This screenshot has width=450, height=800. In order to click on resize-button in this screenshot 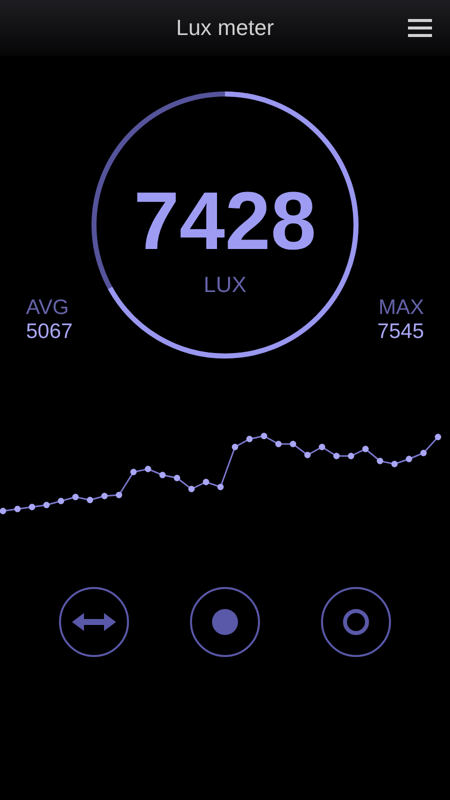, I will do `click(94, 622)`.